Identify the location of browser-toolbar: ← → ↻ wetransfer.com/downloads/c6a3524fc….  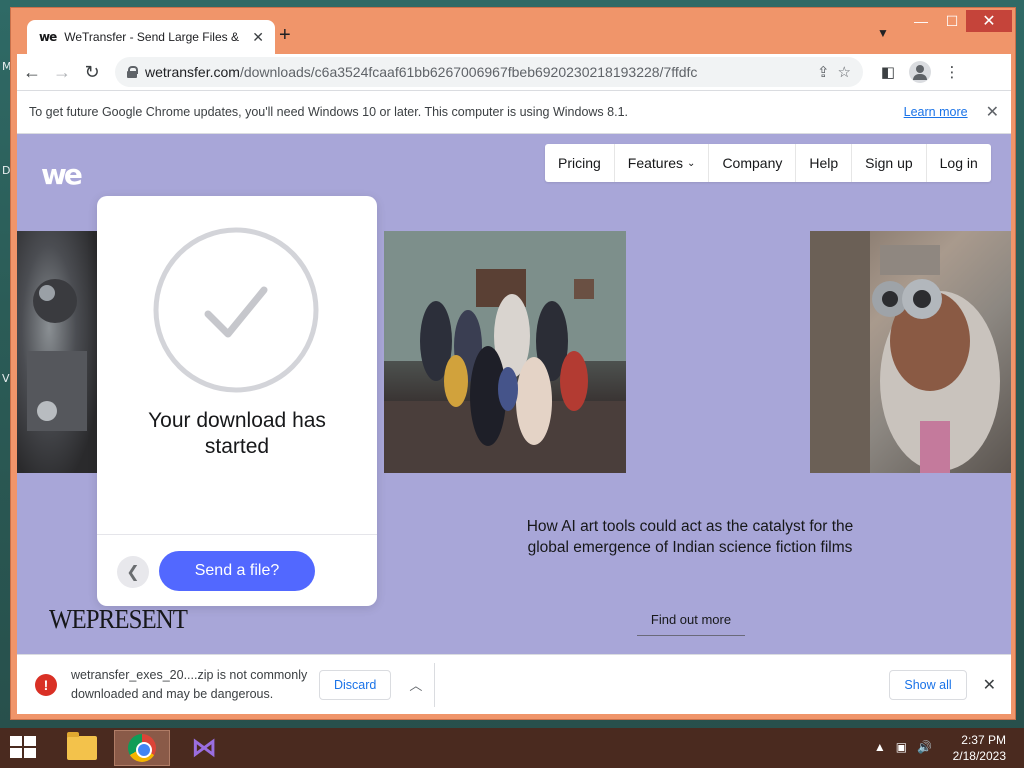
(514, 72).